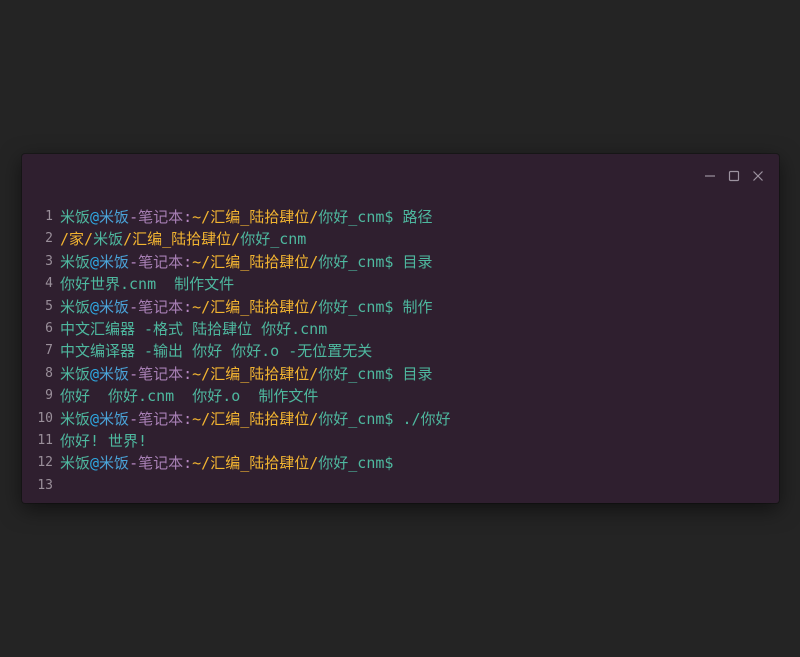  I want to click on terminal-line: 13, so click(400, 486).